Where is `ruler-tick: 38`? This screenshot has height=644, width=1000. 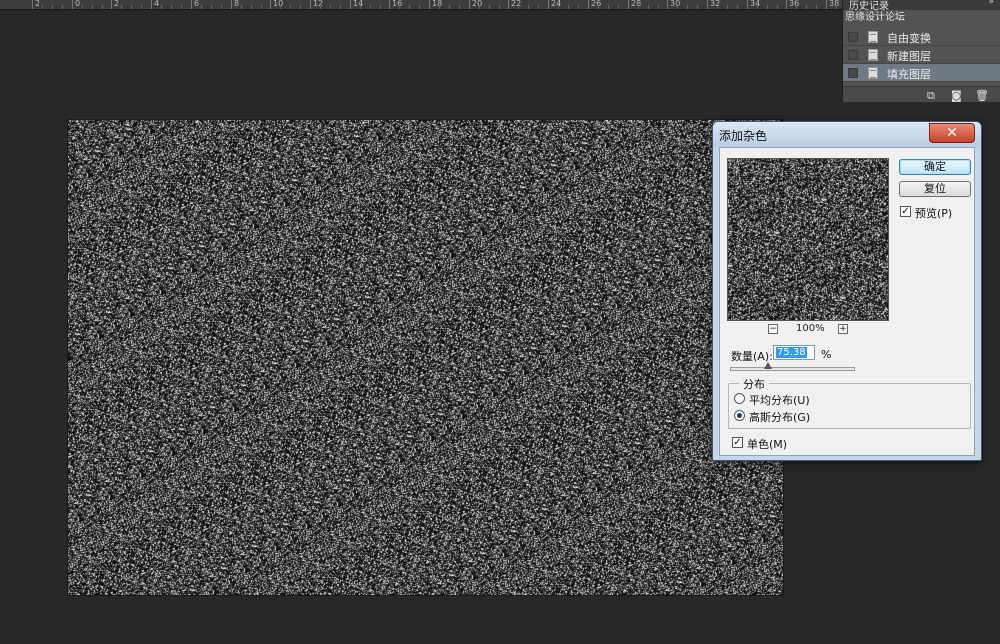 ruler-tick: 38 is located at coordinates (832, 4).